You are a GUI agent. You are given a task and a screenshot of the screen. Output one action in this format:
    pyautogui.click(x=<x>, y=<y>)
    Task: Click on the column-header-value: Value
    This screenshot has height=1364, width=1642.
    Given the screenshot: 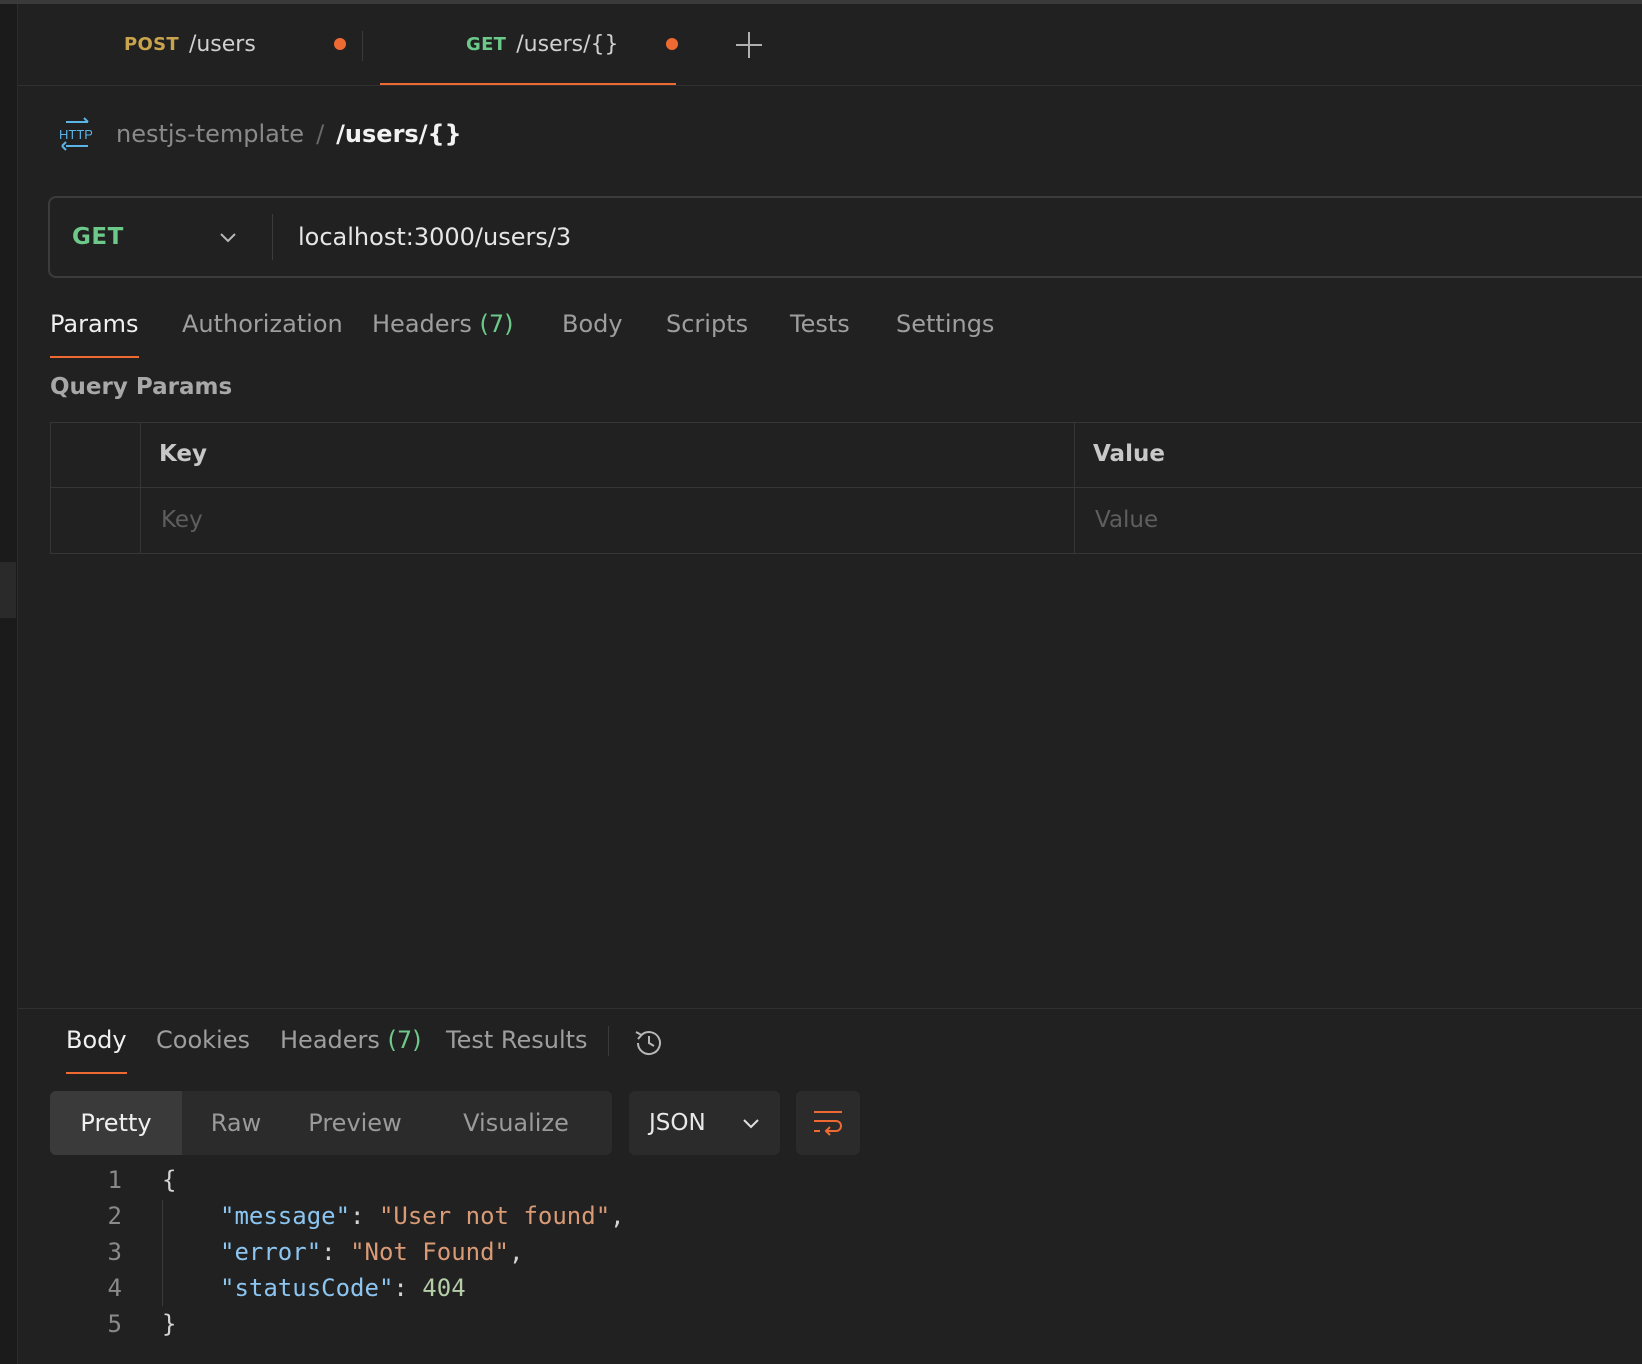 What is the action you would take?
    pyautogui.click(x=1129, y=454)
    